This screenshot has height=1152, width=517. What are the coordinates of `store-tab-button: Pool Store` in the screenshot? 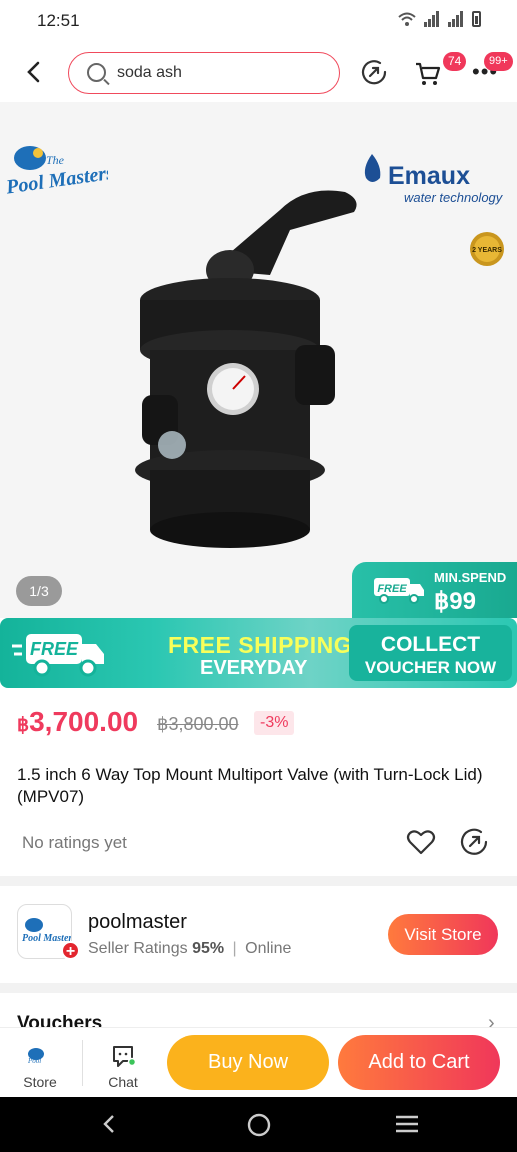 It's located at (40, 1063).